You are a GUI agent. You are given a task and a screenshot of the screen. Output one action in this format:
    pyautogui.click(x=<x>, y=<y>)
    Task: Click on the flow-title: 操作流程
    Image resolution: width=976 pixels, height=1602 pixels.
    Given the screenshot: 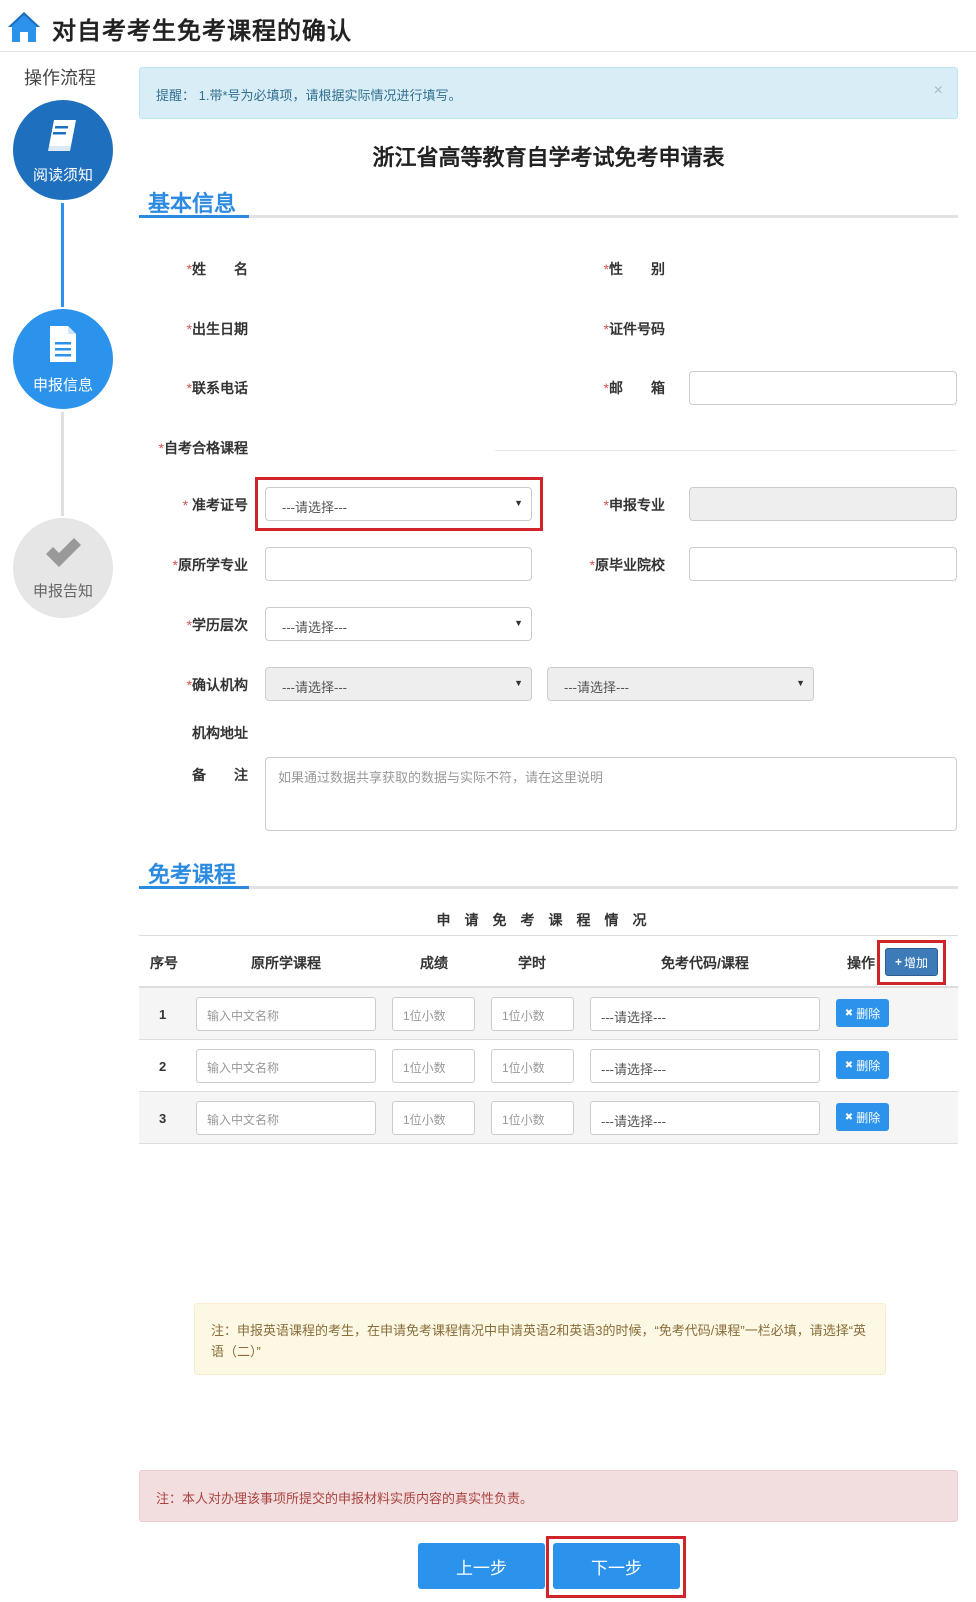 What is the action you would take?
    pyautogui.click(x=60, y=78)
    